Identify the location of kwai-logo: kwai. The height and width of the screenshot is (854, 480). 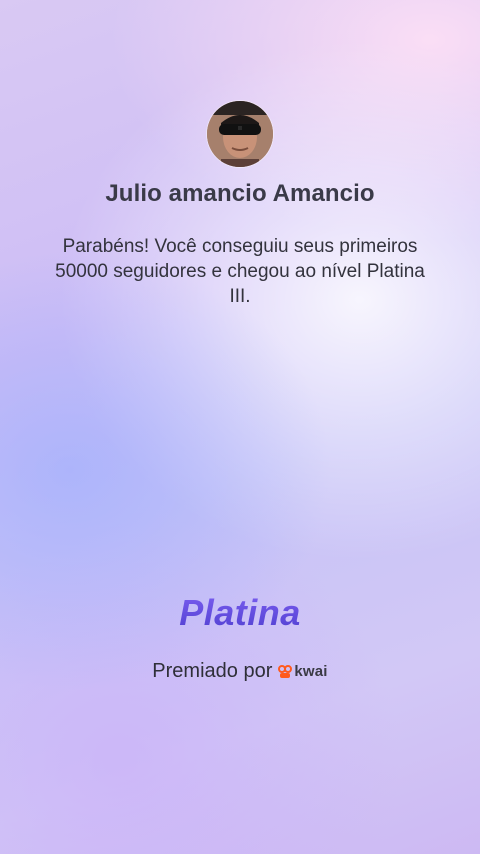
(302, 671).